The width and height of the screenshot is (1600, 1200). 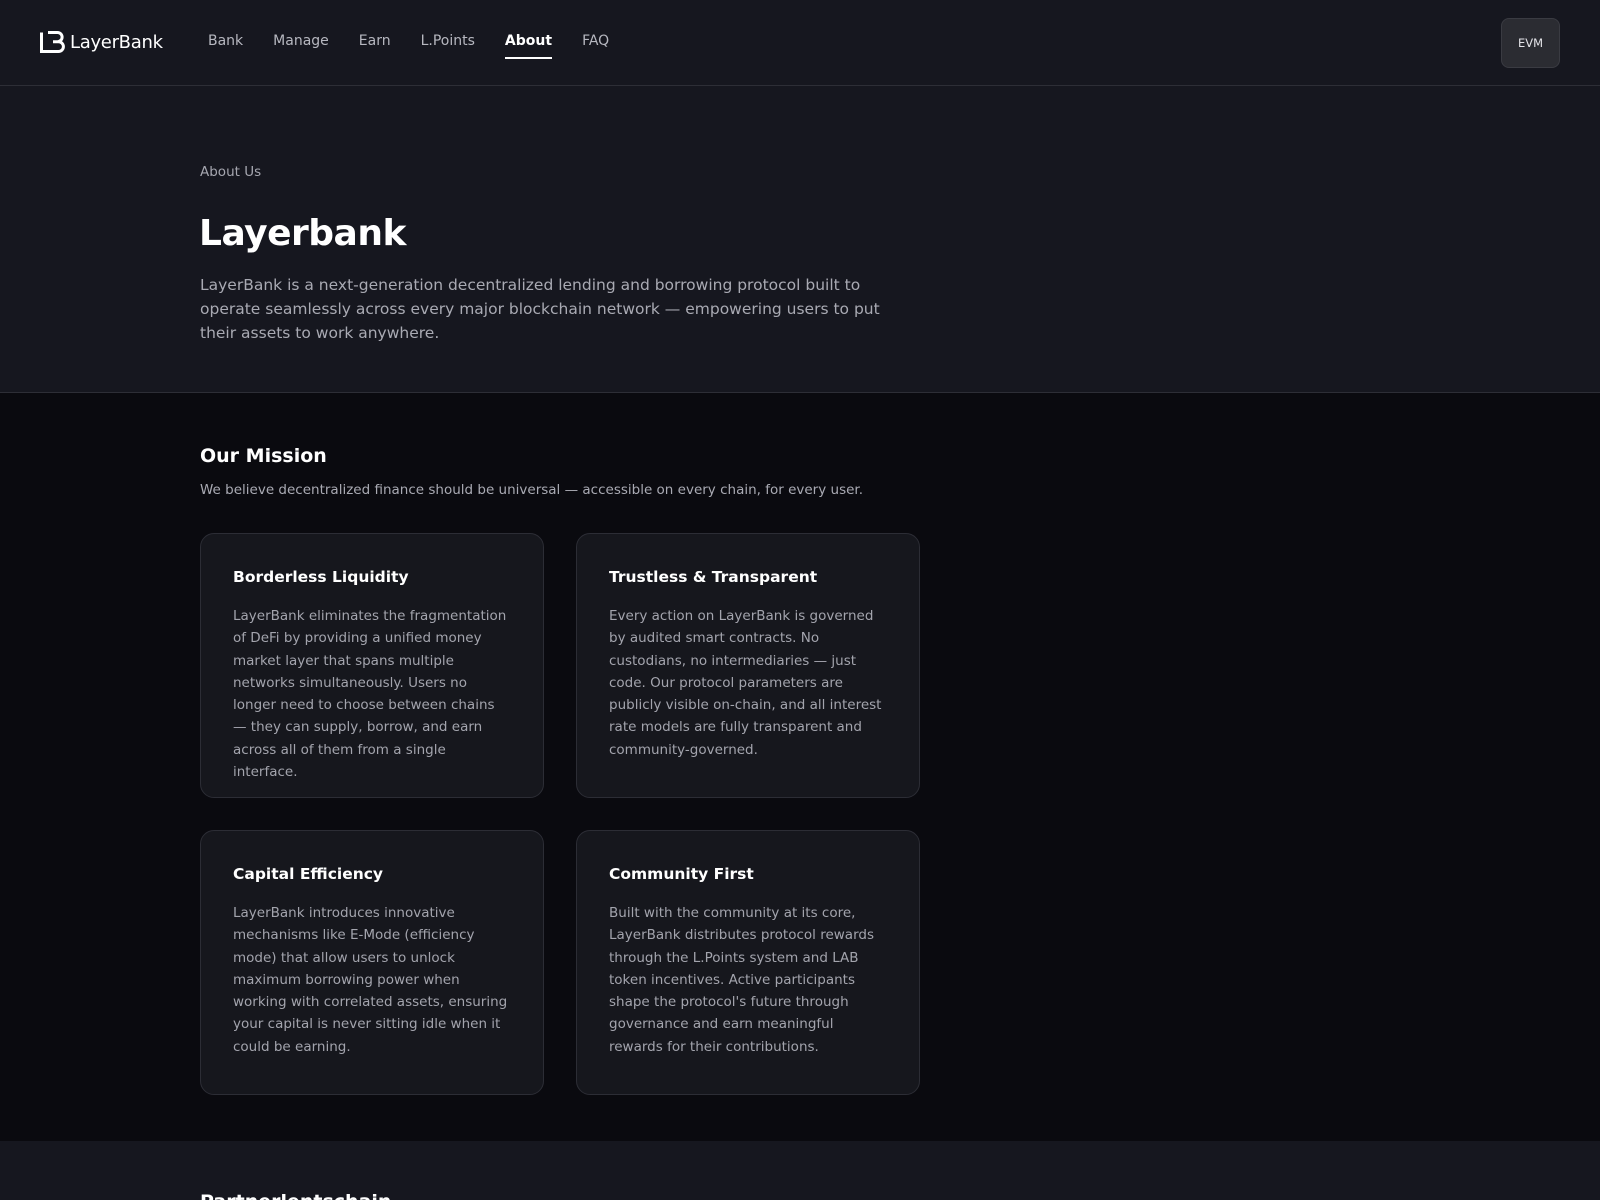 I want to click on nav-link-about: About, so click(x=528, y=46).